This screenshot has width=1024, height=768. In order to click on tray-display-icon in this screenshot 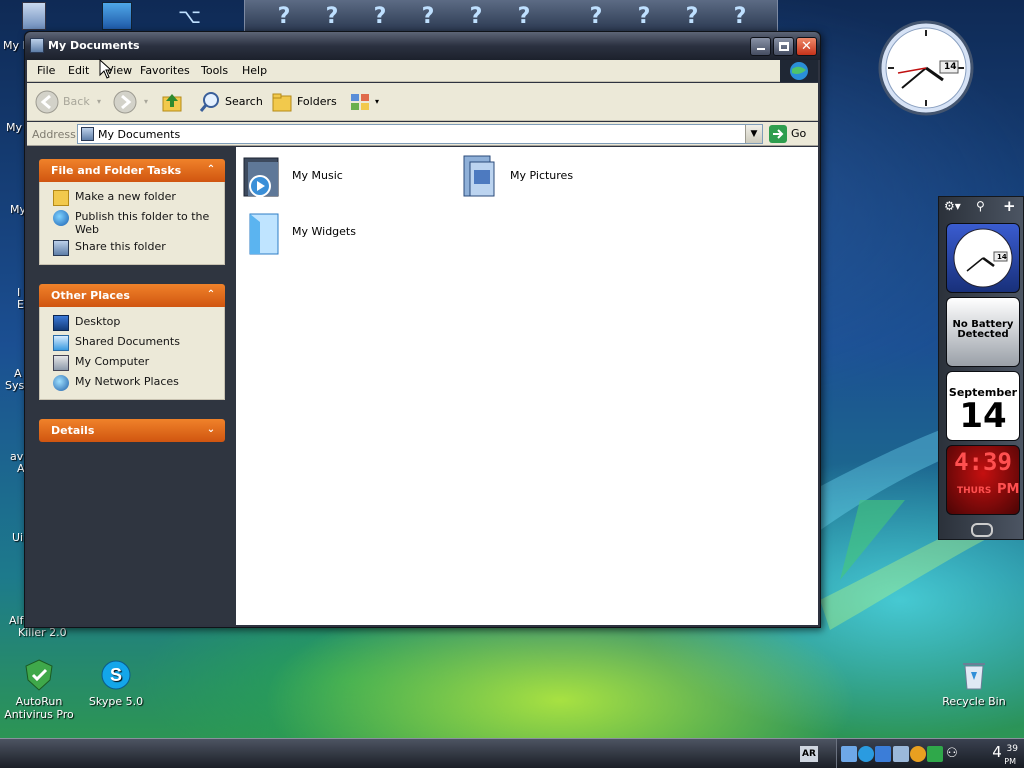, I will do `click(883, 754)`.